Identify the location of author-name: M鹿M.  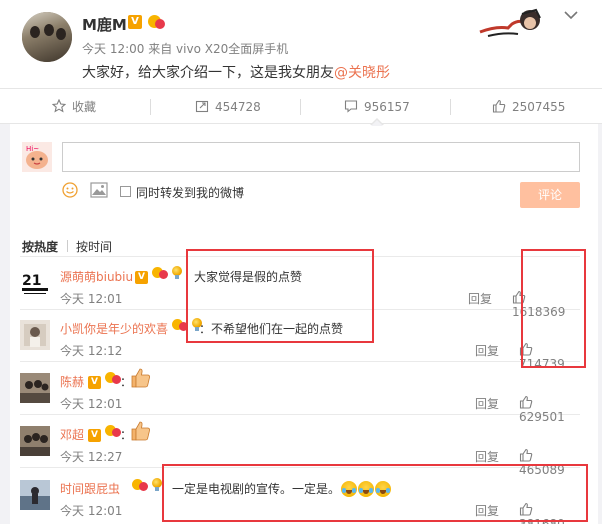
(104, 24).